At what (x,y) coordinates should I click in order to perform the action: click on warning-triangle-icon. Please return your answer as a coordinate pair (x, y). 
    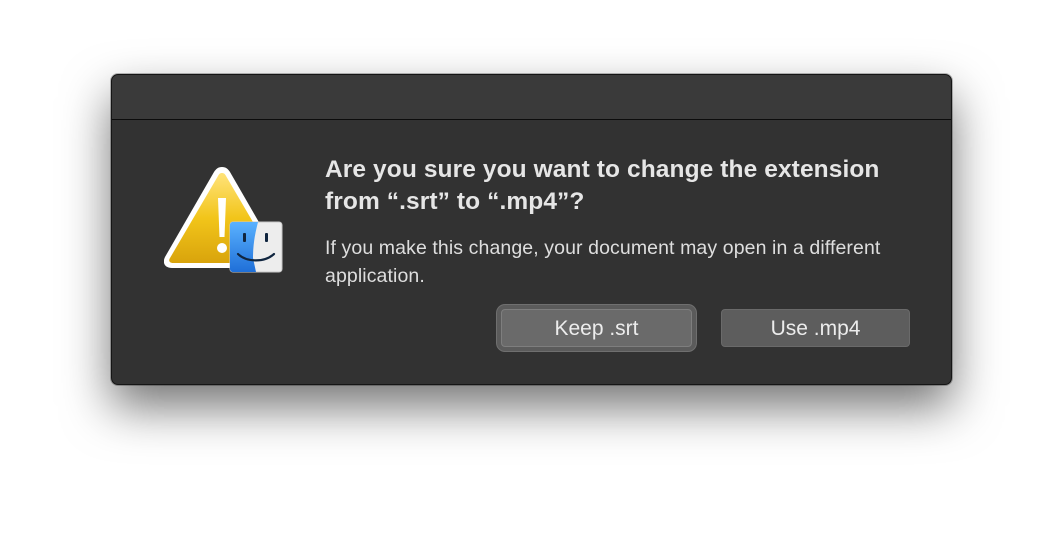
    Looking at the image, I should click on (223, 220).